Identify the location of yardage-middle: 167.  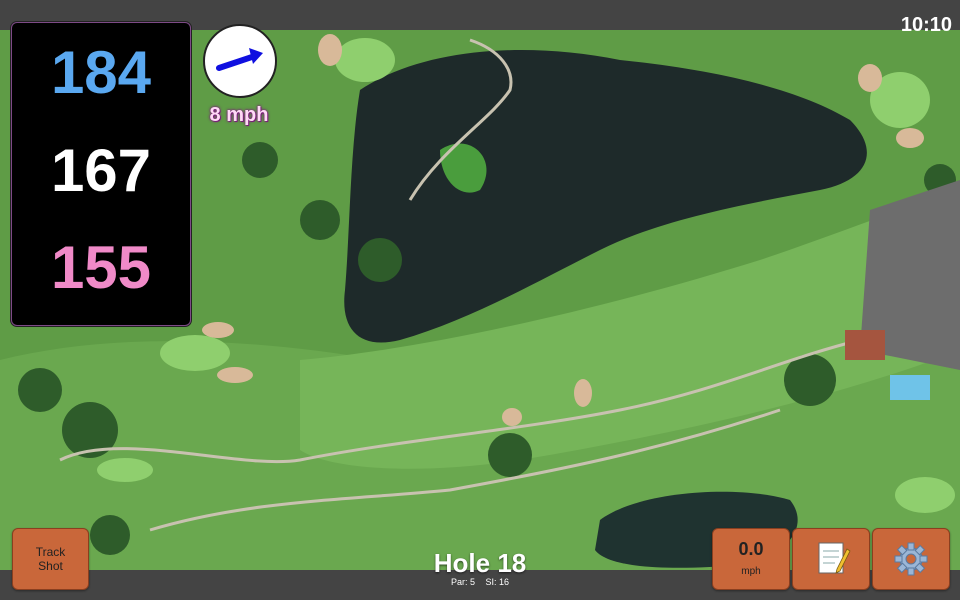
(101, 170).